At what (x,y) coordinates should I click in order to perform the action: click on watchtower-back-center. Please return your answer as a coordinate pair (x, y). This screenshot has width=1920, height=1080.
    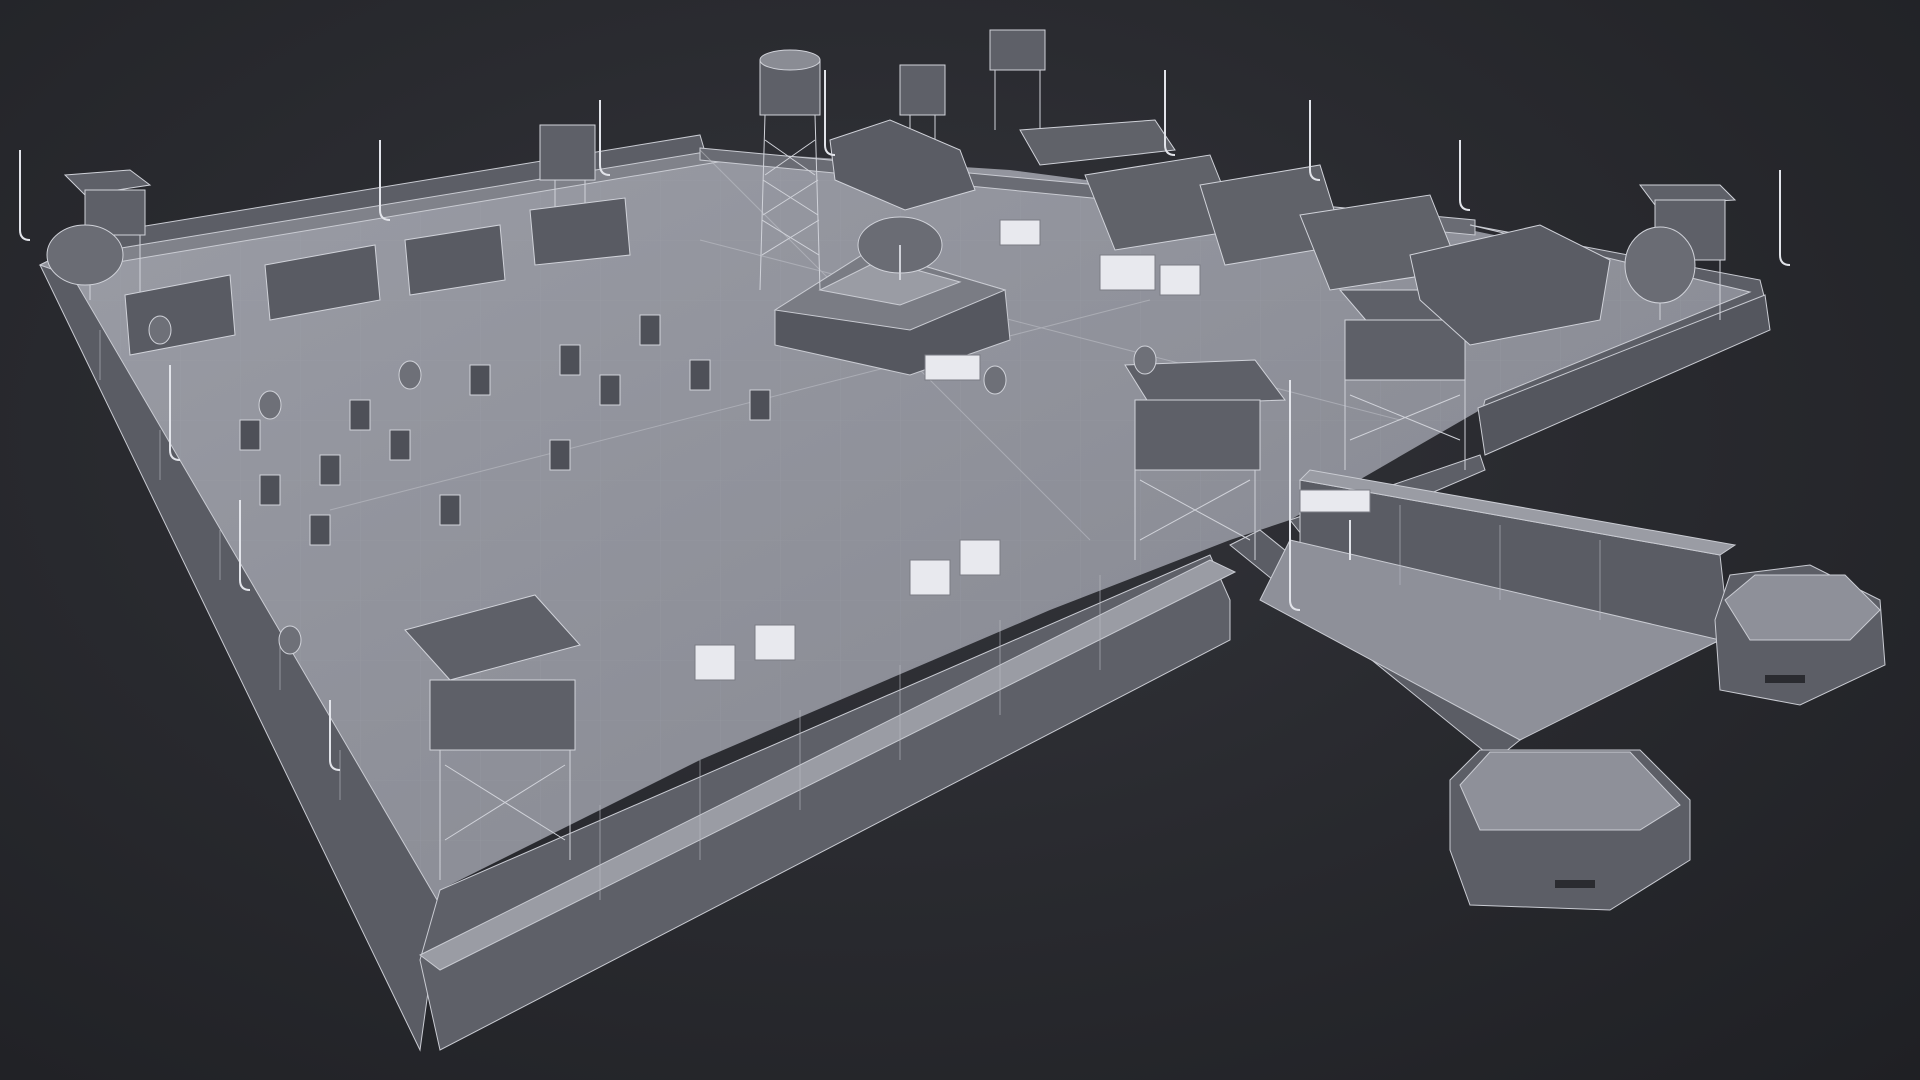
    Looking at the image, I should click on (1017, 79).